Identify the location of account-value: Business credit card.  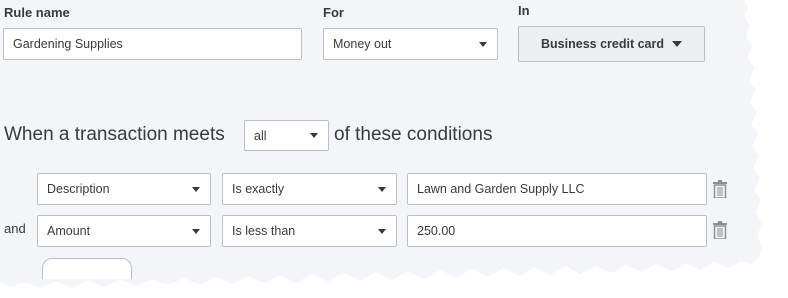
(602, 44).